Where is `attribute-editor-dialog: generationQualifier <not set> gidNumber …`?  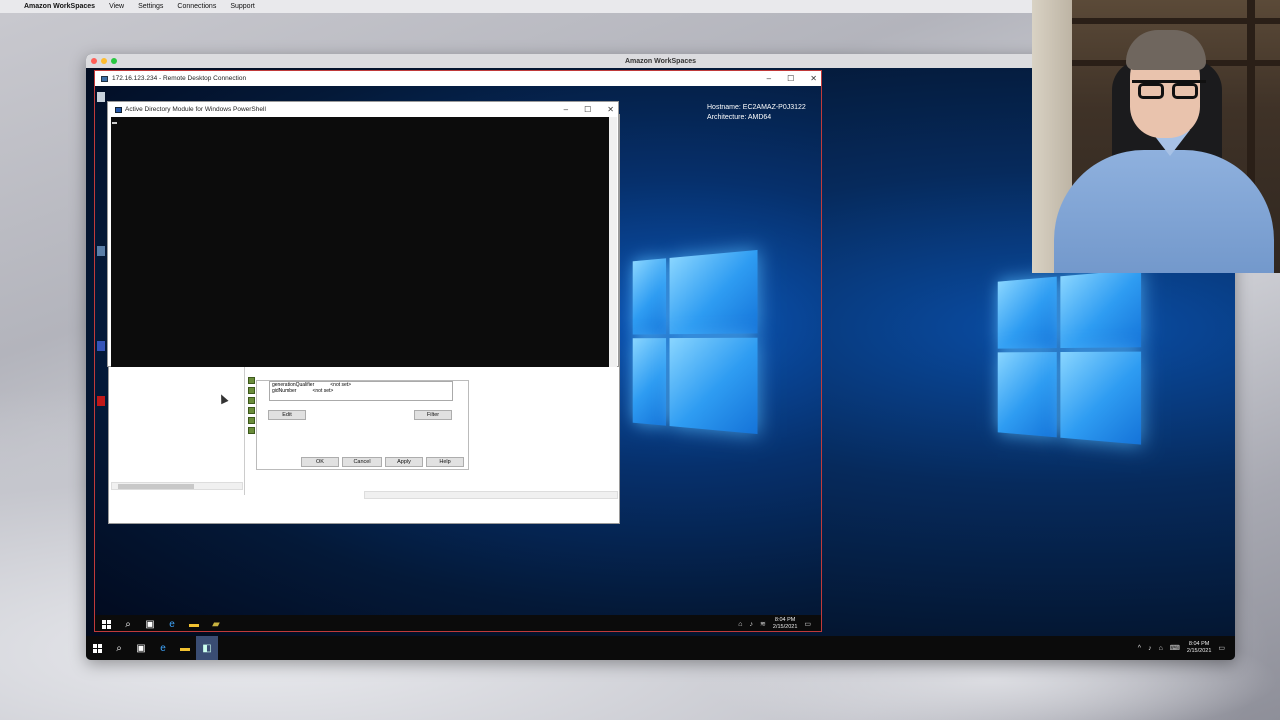
attribute-editor-dialog: generationQualifier <not set> gidNumber … is located at coordinates (362, 425).